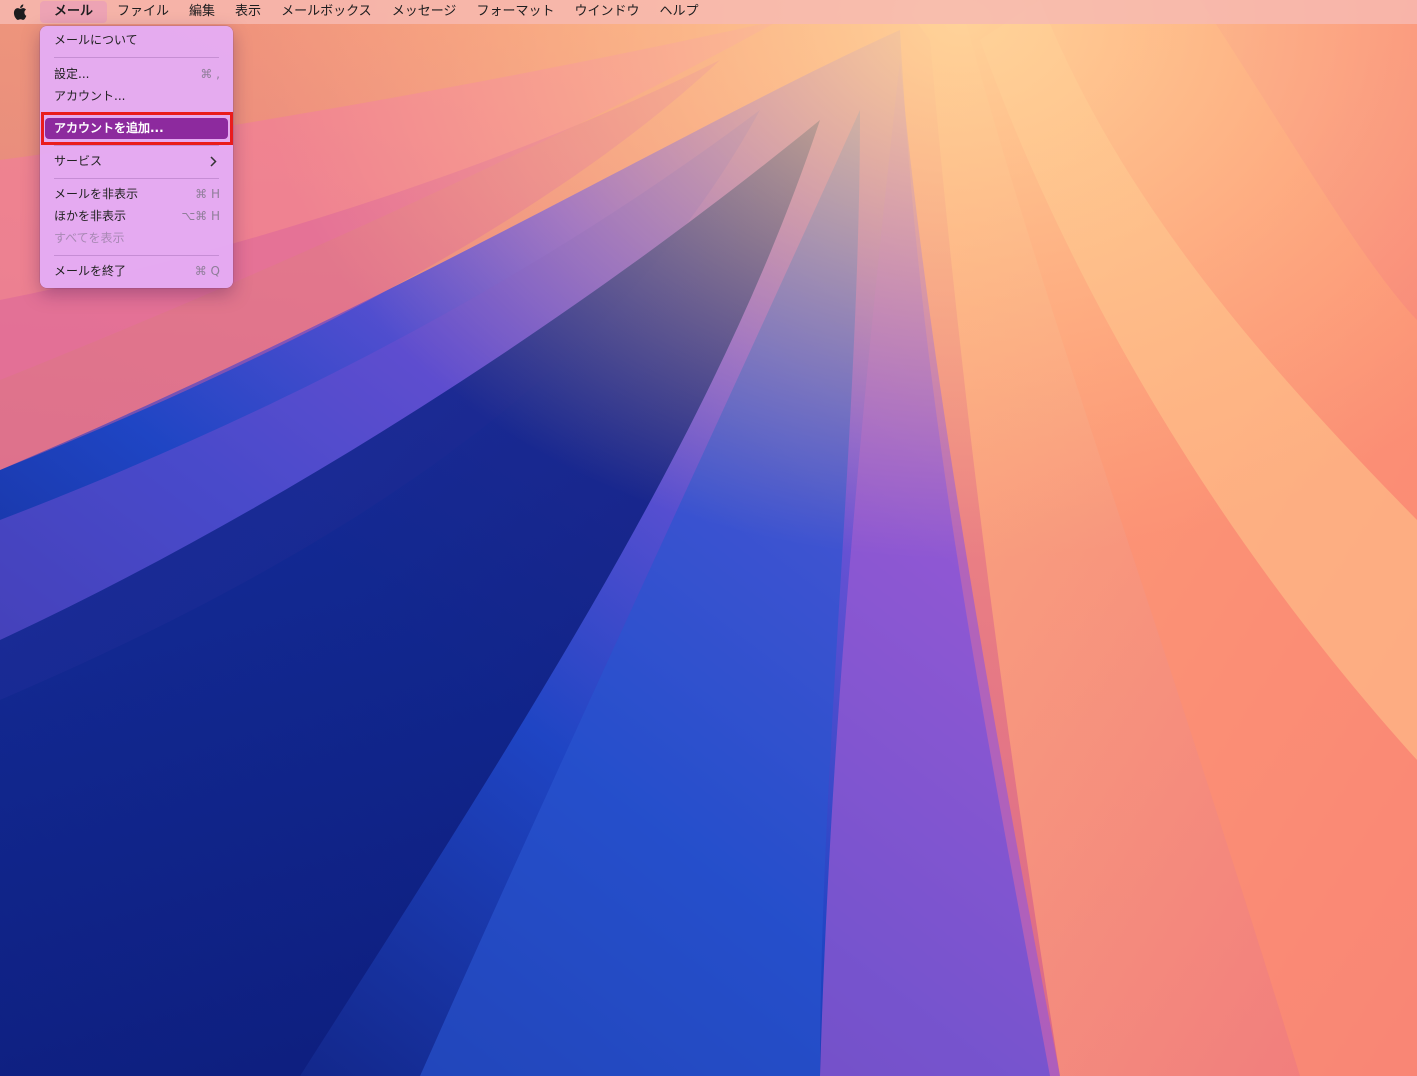  What do you see at coordinates (515, 12) in the screenshot?
I see `menubar-format: フォーマット` at bounding box center [515, 12].